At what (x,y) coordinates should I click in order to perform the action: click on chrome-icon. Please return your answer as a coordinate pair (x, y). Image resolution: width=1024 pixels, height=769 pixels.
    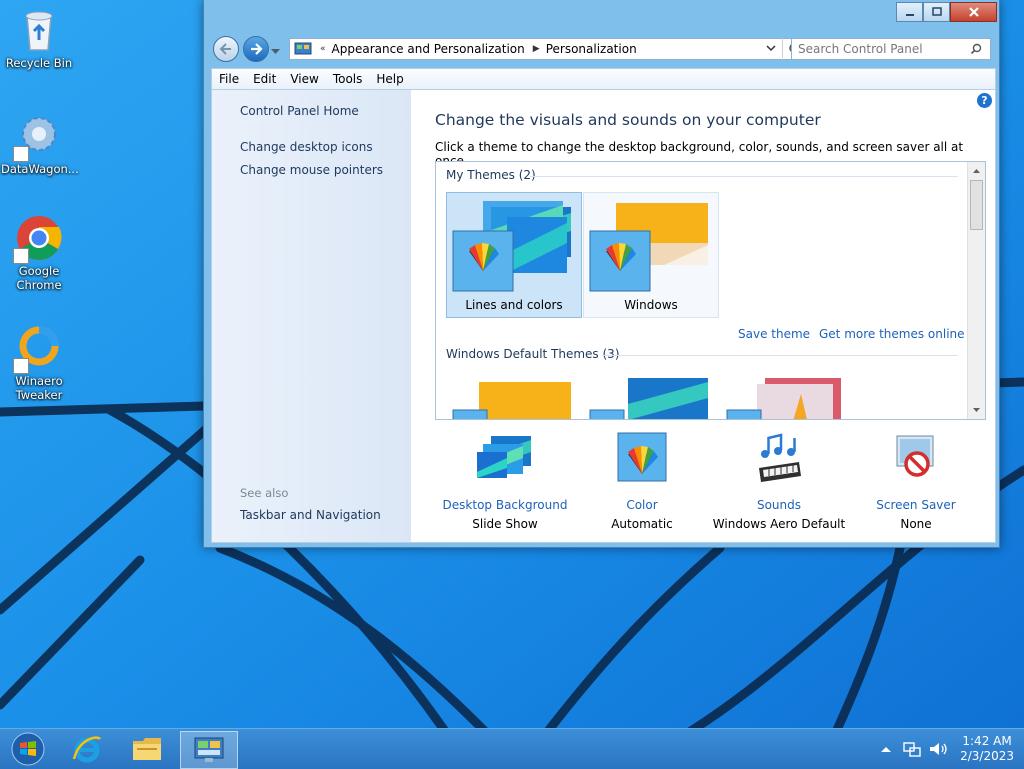
    Looking at the image, I should click on (38, 239).